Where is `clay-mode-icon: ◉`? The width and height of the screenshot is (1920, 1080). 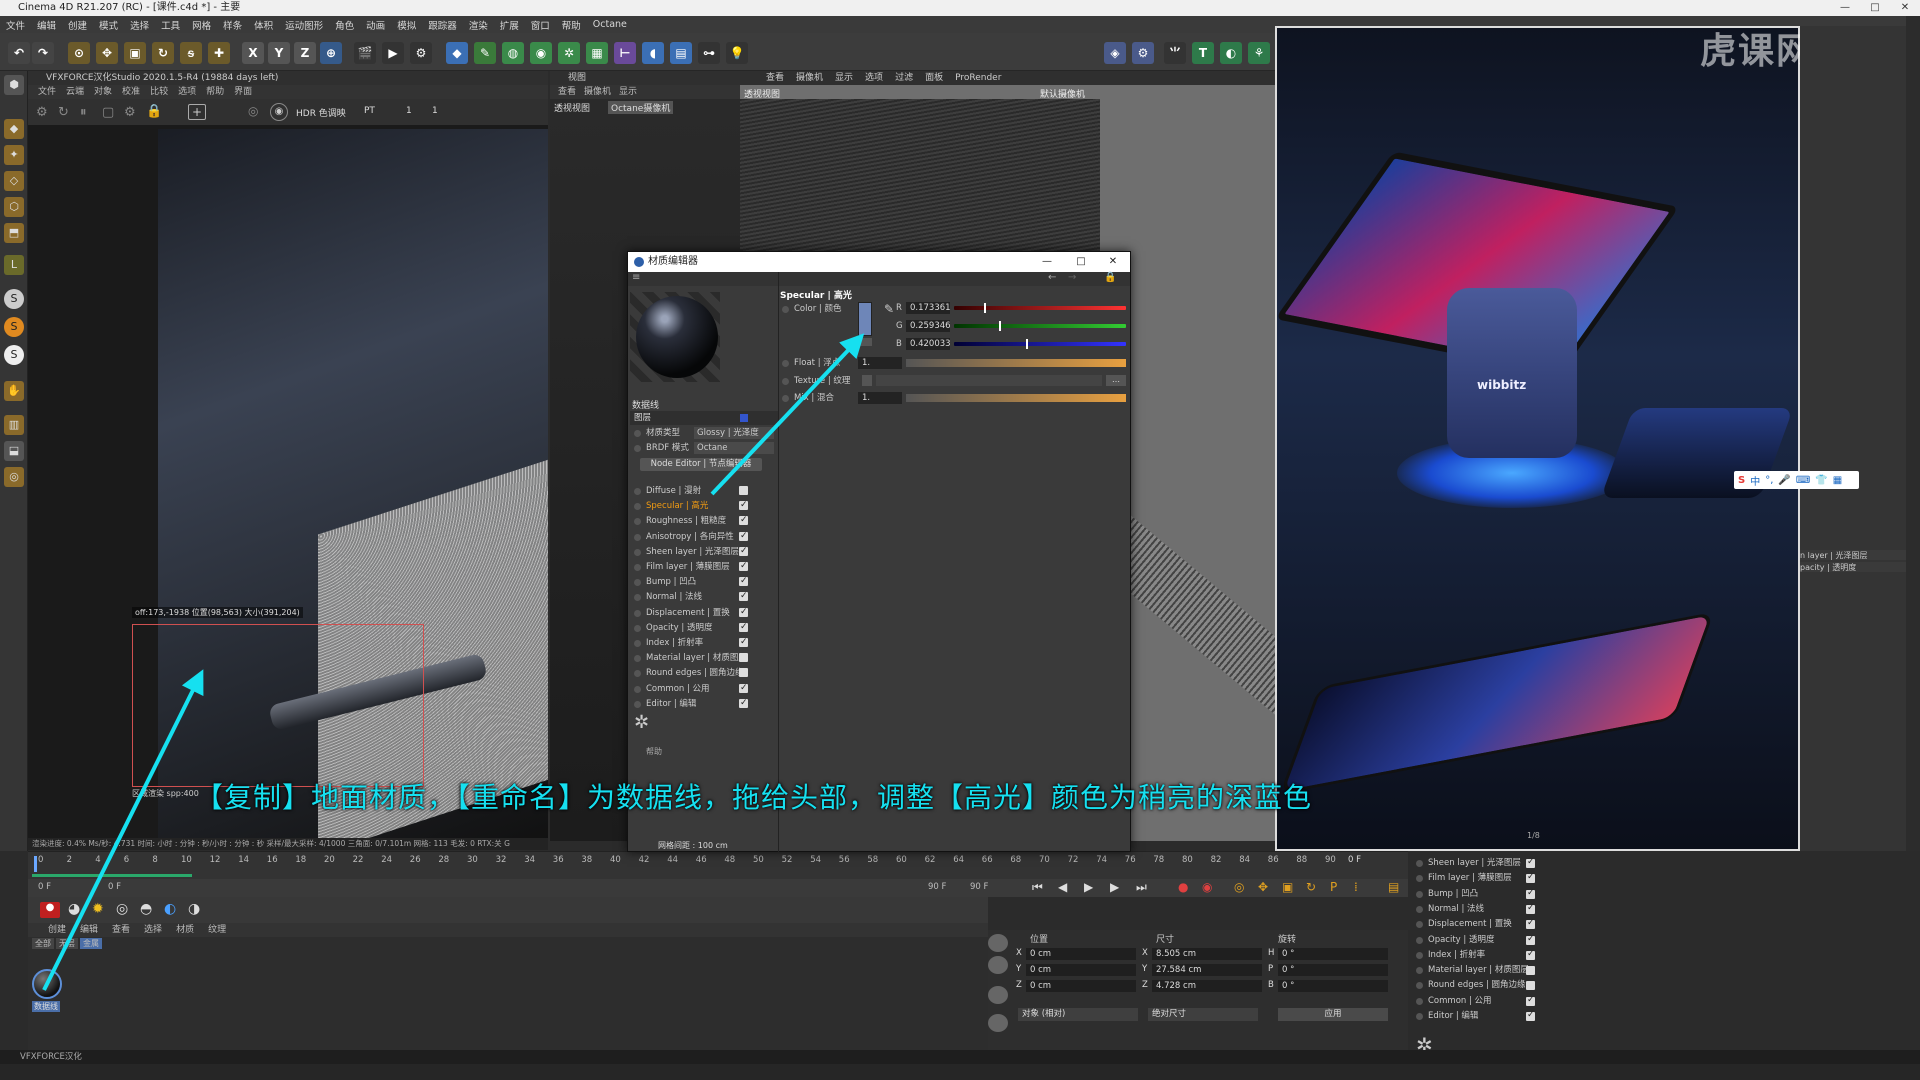 clay-mode-icon: ◉ is located at coordinates (279, 112).